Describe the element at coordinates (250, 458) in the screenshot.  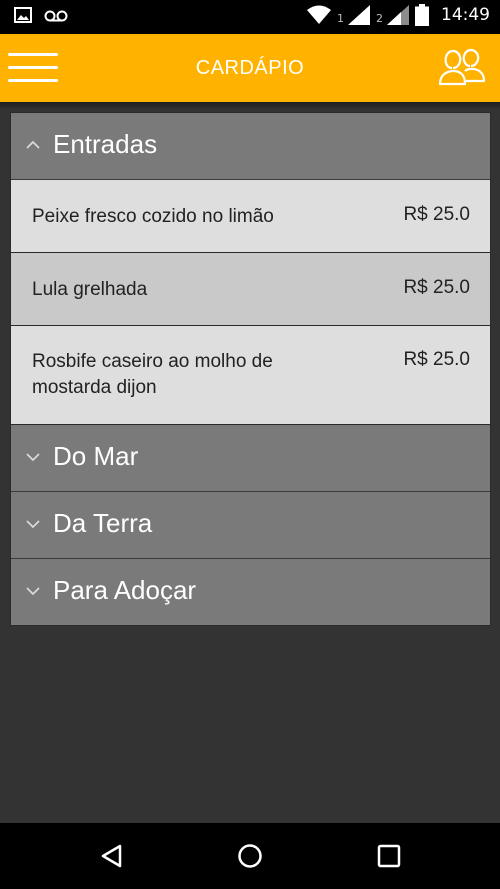
I see `group-header-do-mar: Do Mar` at that location.